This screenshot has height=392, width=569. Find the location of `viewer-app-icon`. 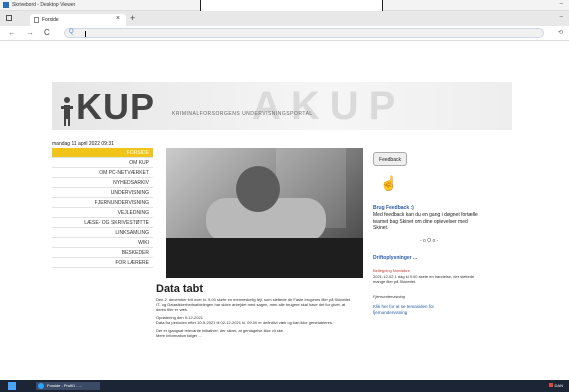

viewer-app-icon is located at coordinates (6, 5).